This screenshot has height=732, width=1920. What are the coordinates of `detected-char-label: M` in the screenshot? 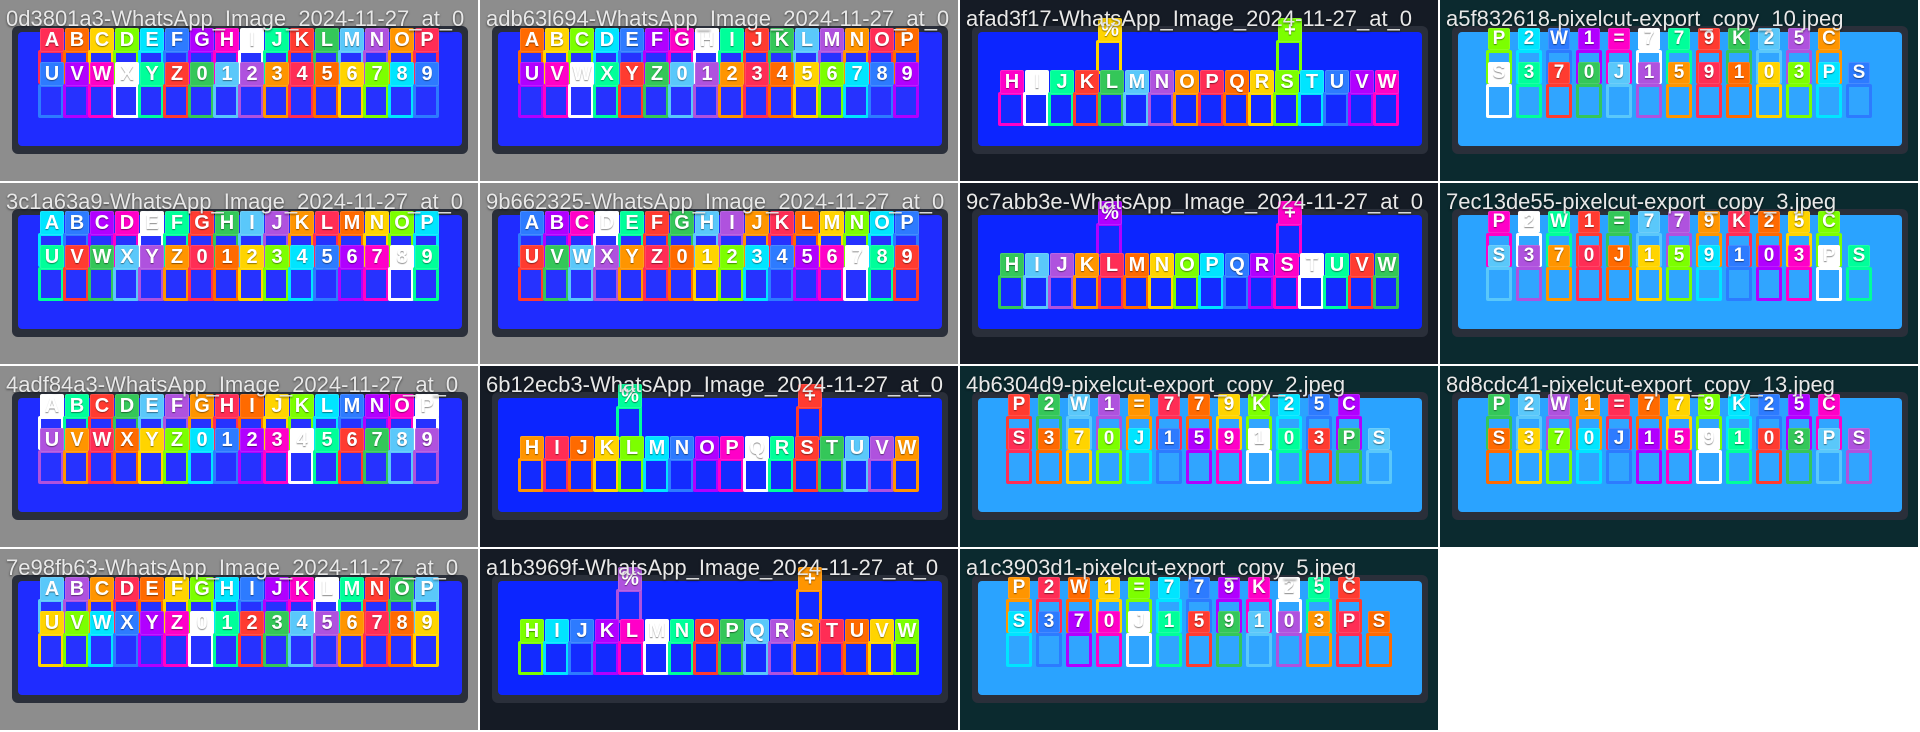 It's located at (657, 448).